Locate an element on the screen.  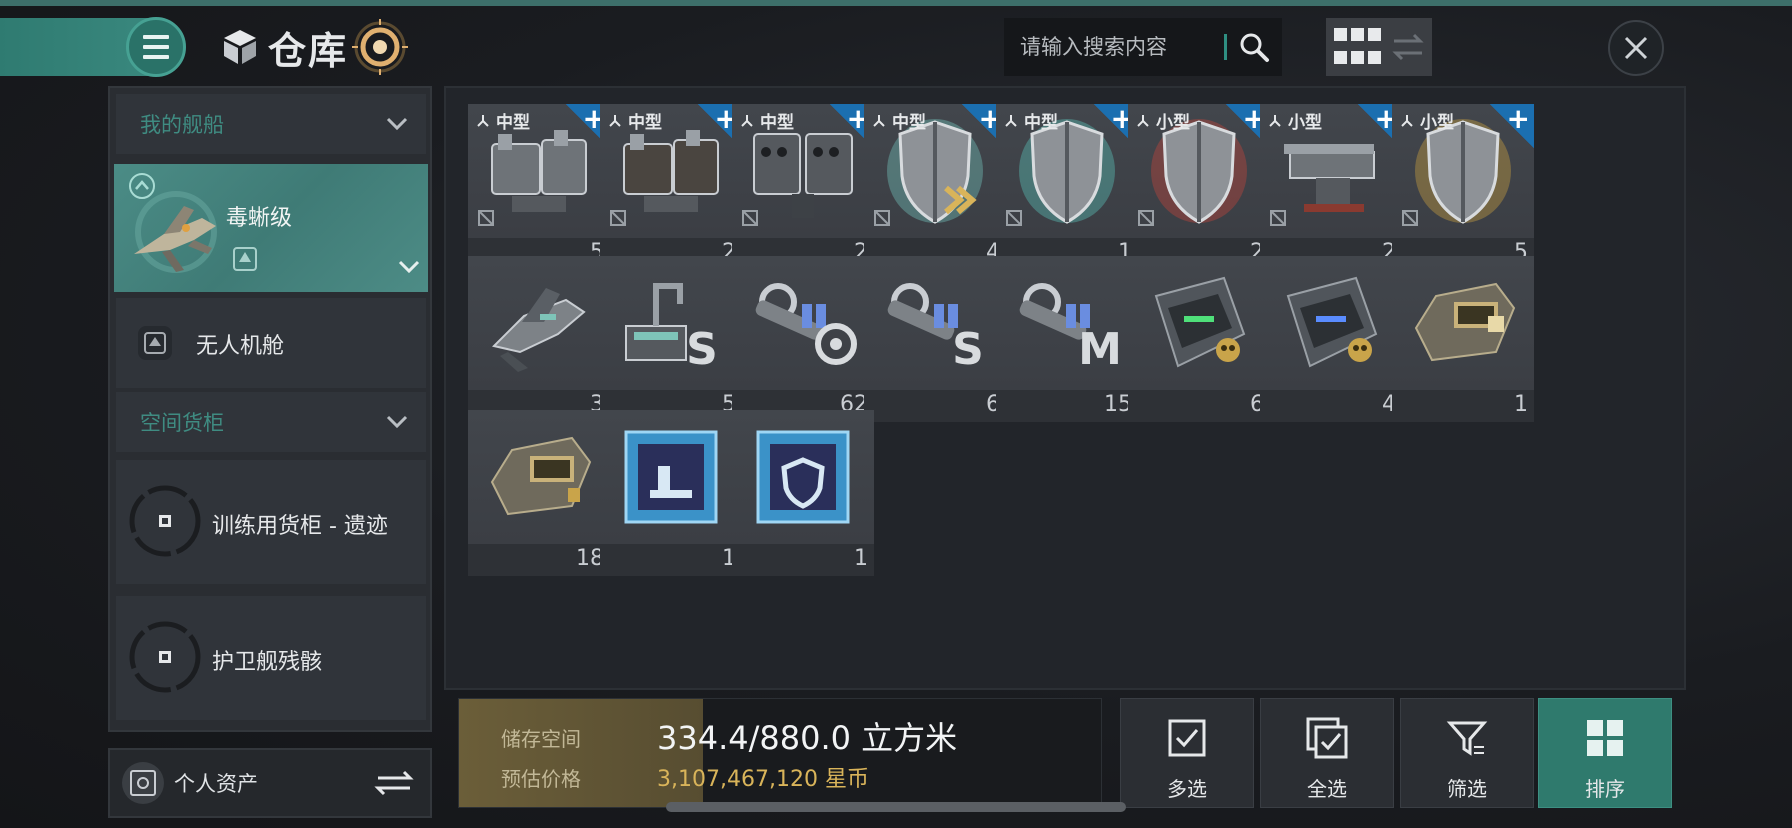
inventory-item: 18 is located at coordinates (539, 493).